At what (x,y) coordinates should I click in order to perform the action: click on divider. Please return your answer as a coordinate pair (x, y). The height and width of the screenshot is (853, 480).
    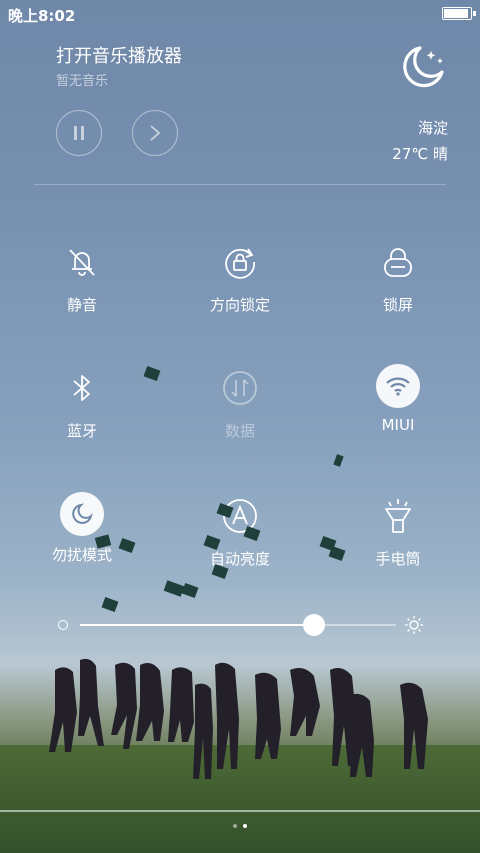
    Looking at the image, I should click on (240, 184).